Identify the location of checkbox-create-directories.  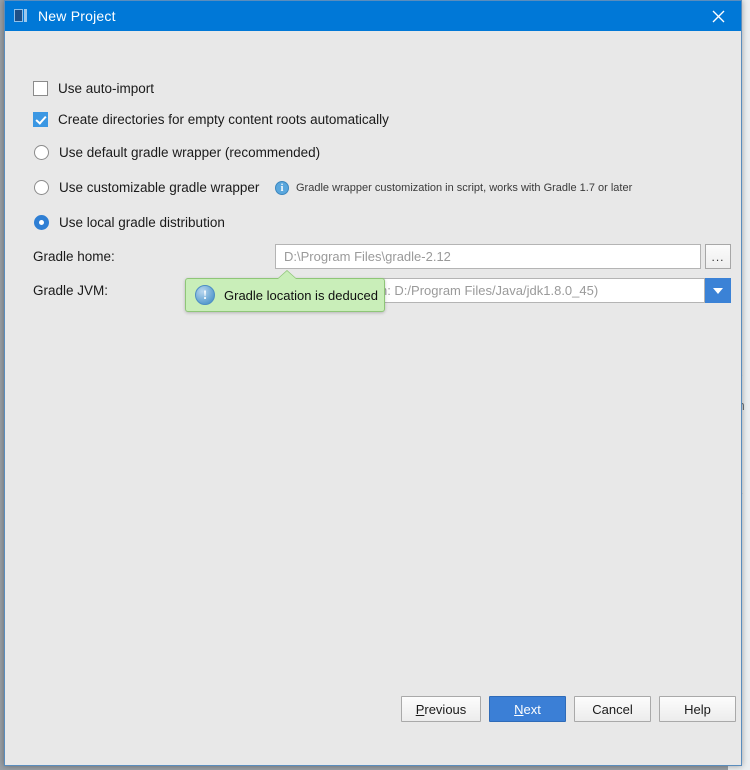
(40, 119).